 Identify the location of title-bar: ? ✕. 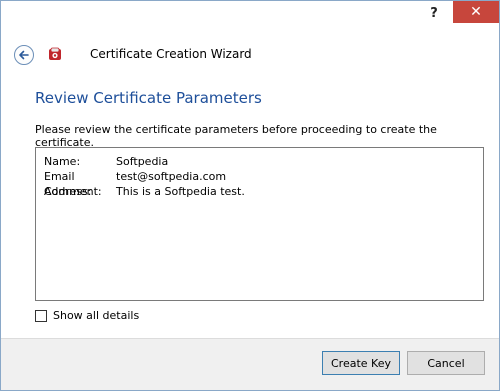
(250, 16).